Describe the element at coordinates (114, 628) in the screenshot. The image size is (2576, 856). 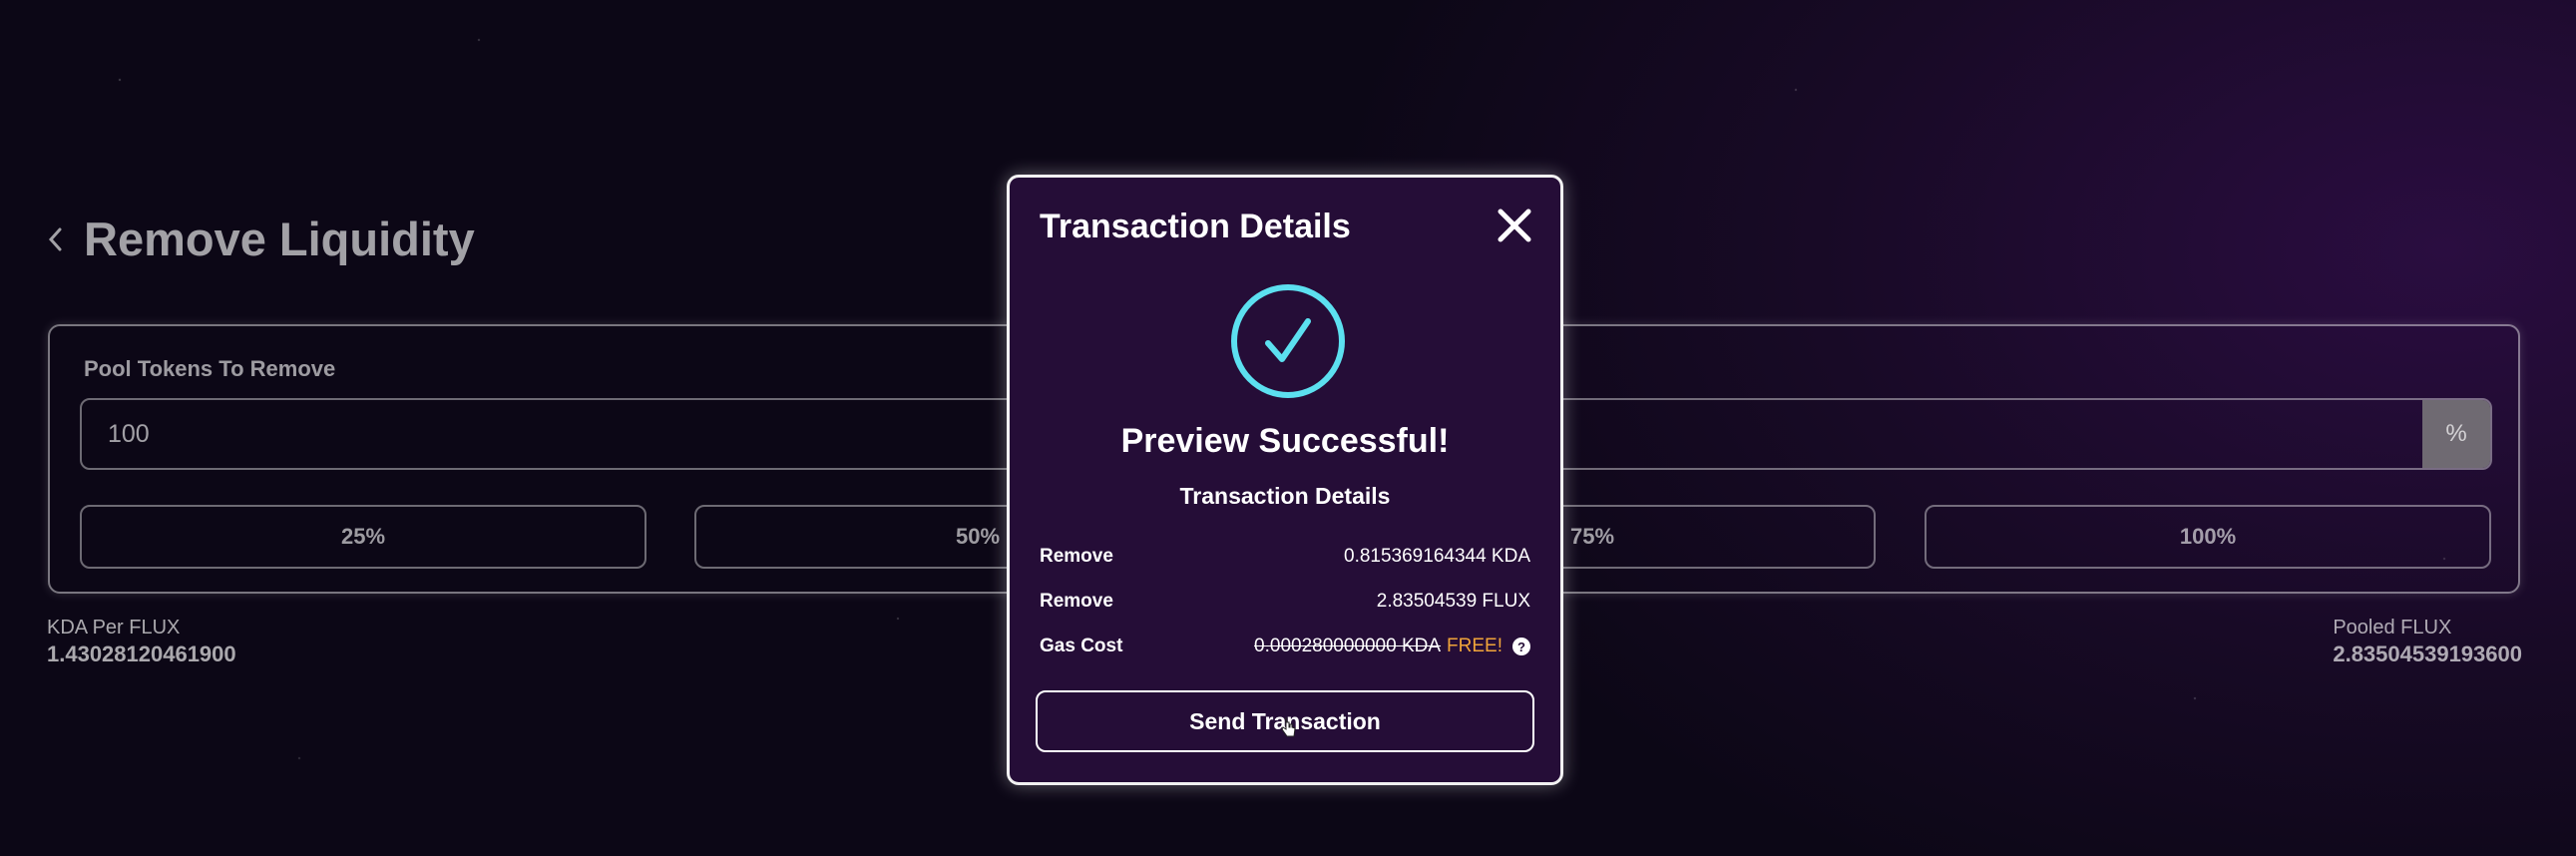
I see `stat-label: KDA Per FLUX` at that location.